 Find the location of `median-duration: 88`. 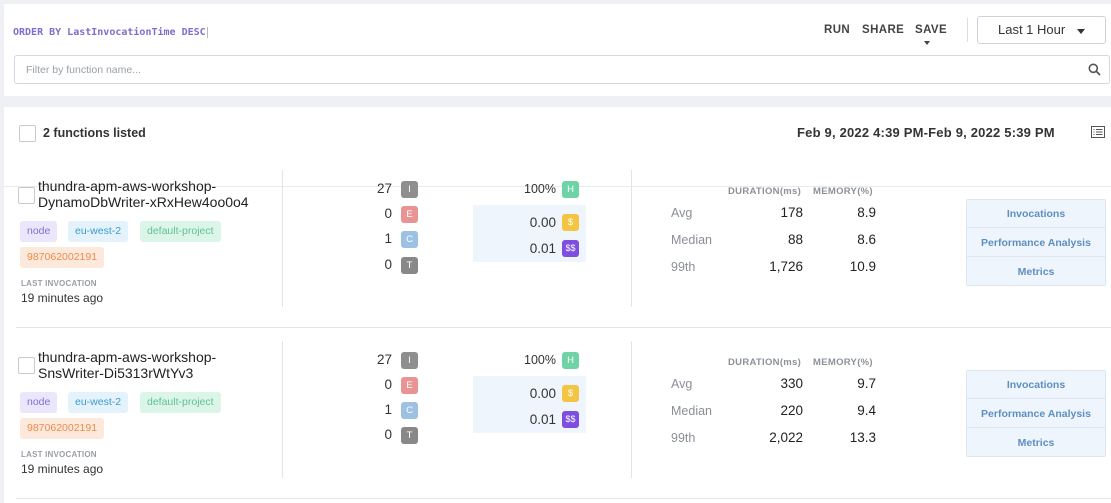

median-duration: 88 is located at coordinates (795, 239).